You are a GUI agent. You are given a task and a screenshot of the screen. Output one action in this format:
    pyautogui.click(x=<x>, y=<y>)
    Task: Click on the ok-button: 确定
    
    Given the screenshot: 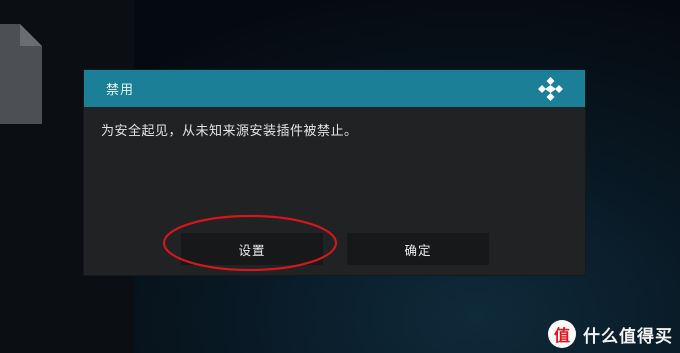 What is the action you would take?
    pyautogui.click(x=418, y=249)
    